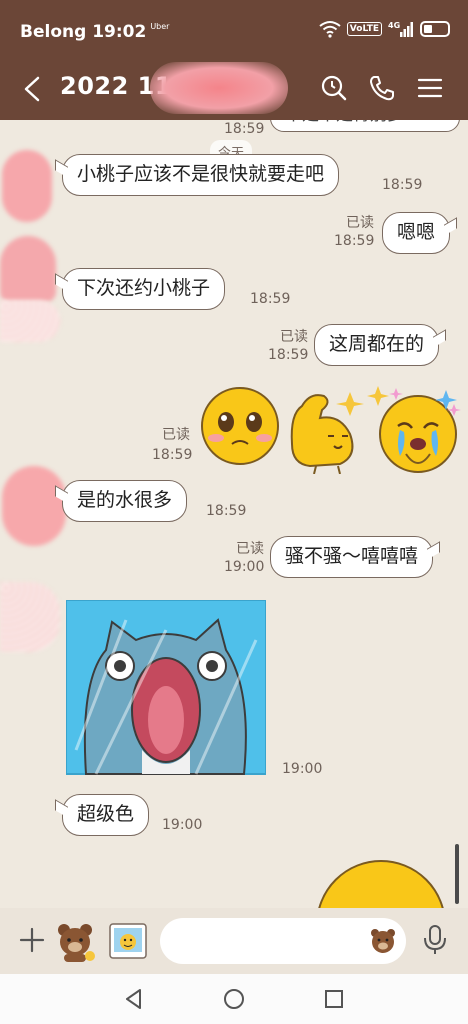 The image size is (468, 1024). Describe the element at coordinates (76, 942) in the screenshot. I see `bear-sticker-icon` at that location.